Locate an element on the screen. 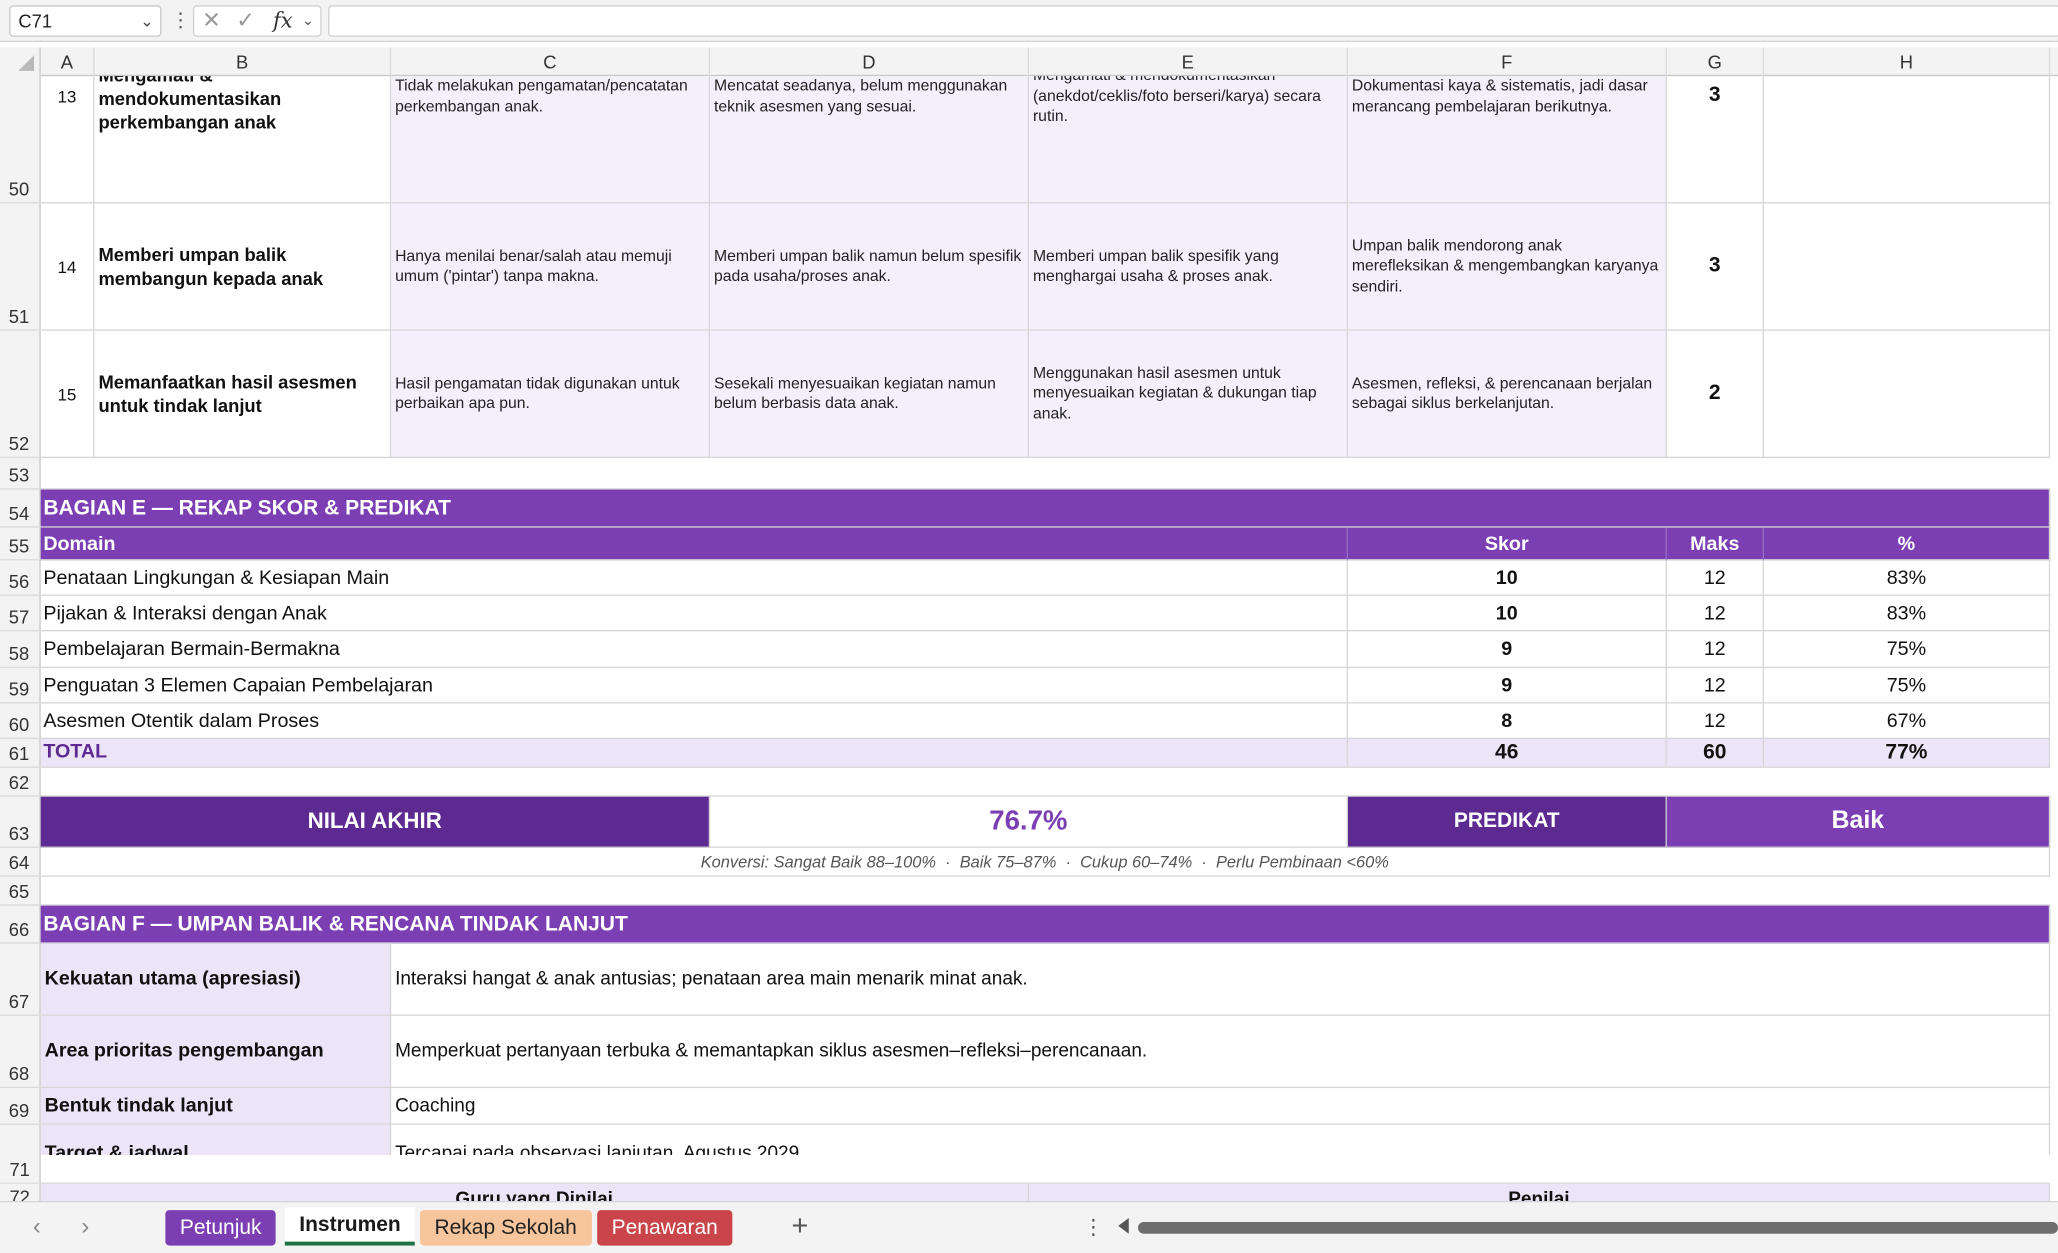 This screenshot has width=2058, height=1253. skor-header: Skor is located at coordinates (1507, 544).